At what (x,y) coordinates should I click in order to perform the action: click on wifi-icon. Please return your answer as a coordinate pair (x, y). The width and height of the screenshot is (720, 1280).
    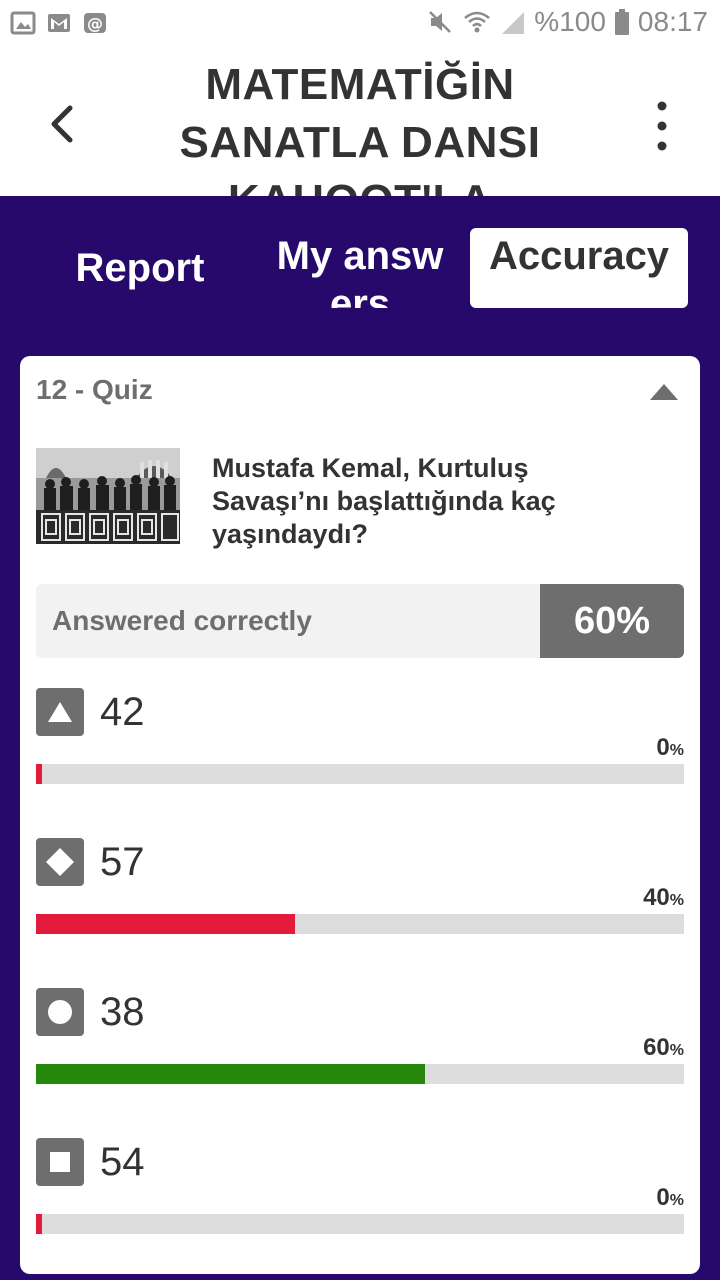
    Looking at the image, I should click on (477, 22).